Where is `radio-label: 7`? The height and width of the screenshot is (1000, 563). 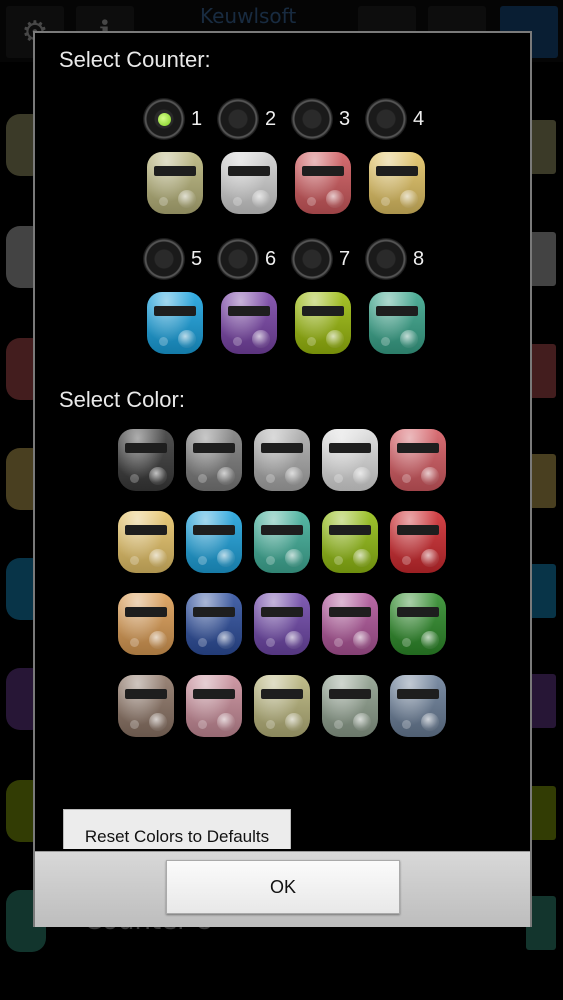
radio-label: 7 is located at coordinates (345, 258).